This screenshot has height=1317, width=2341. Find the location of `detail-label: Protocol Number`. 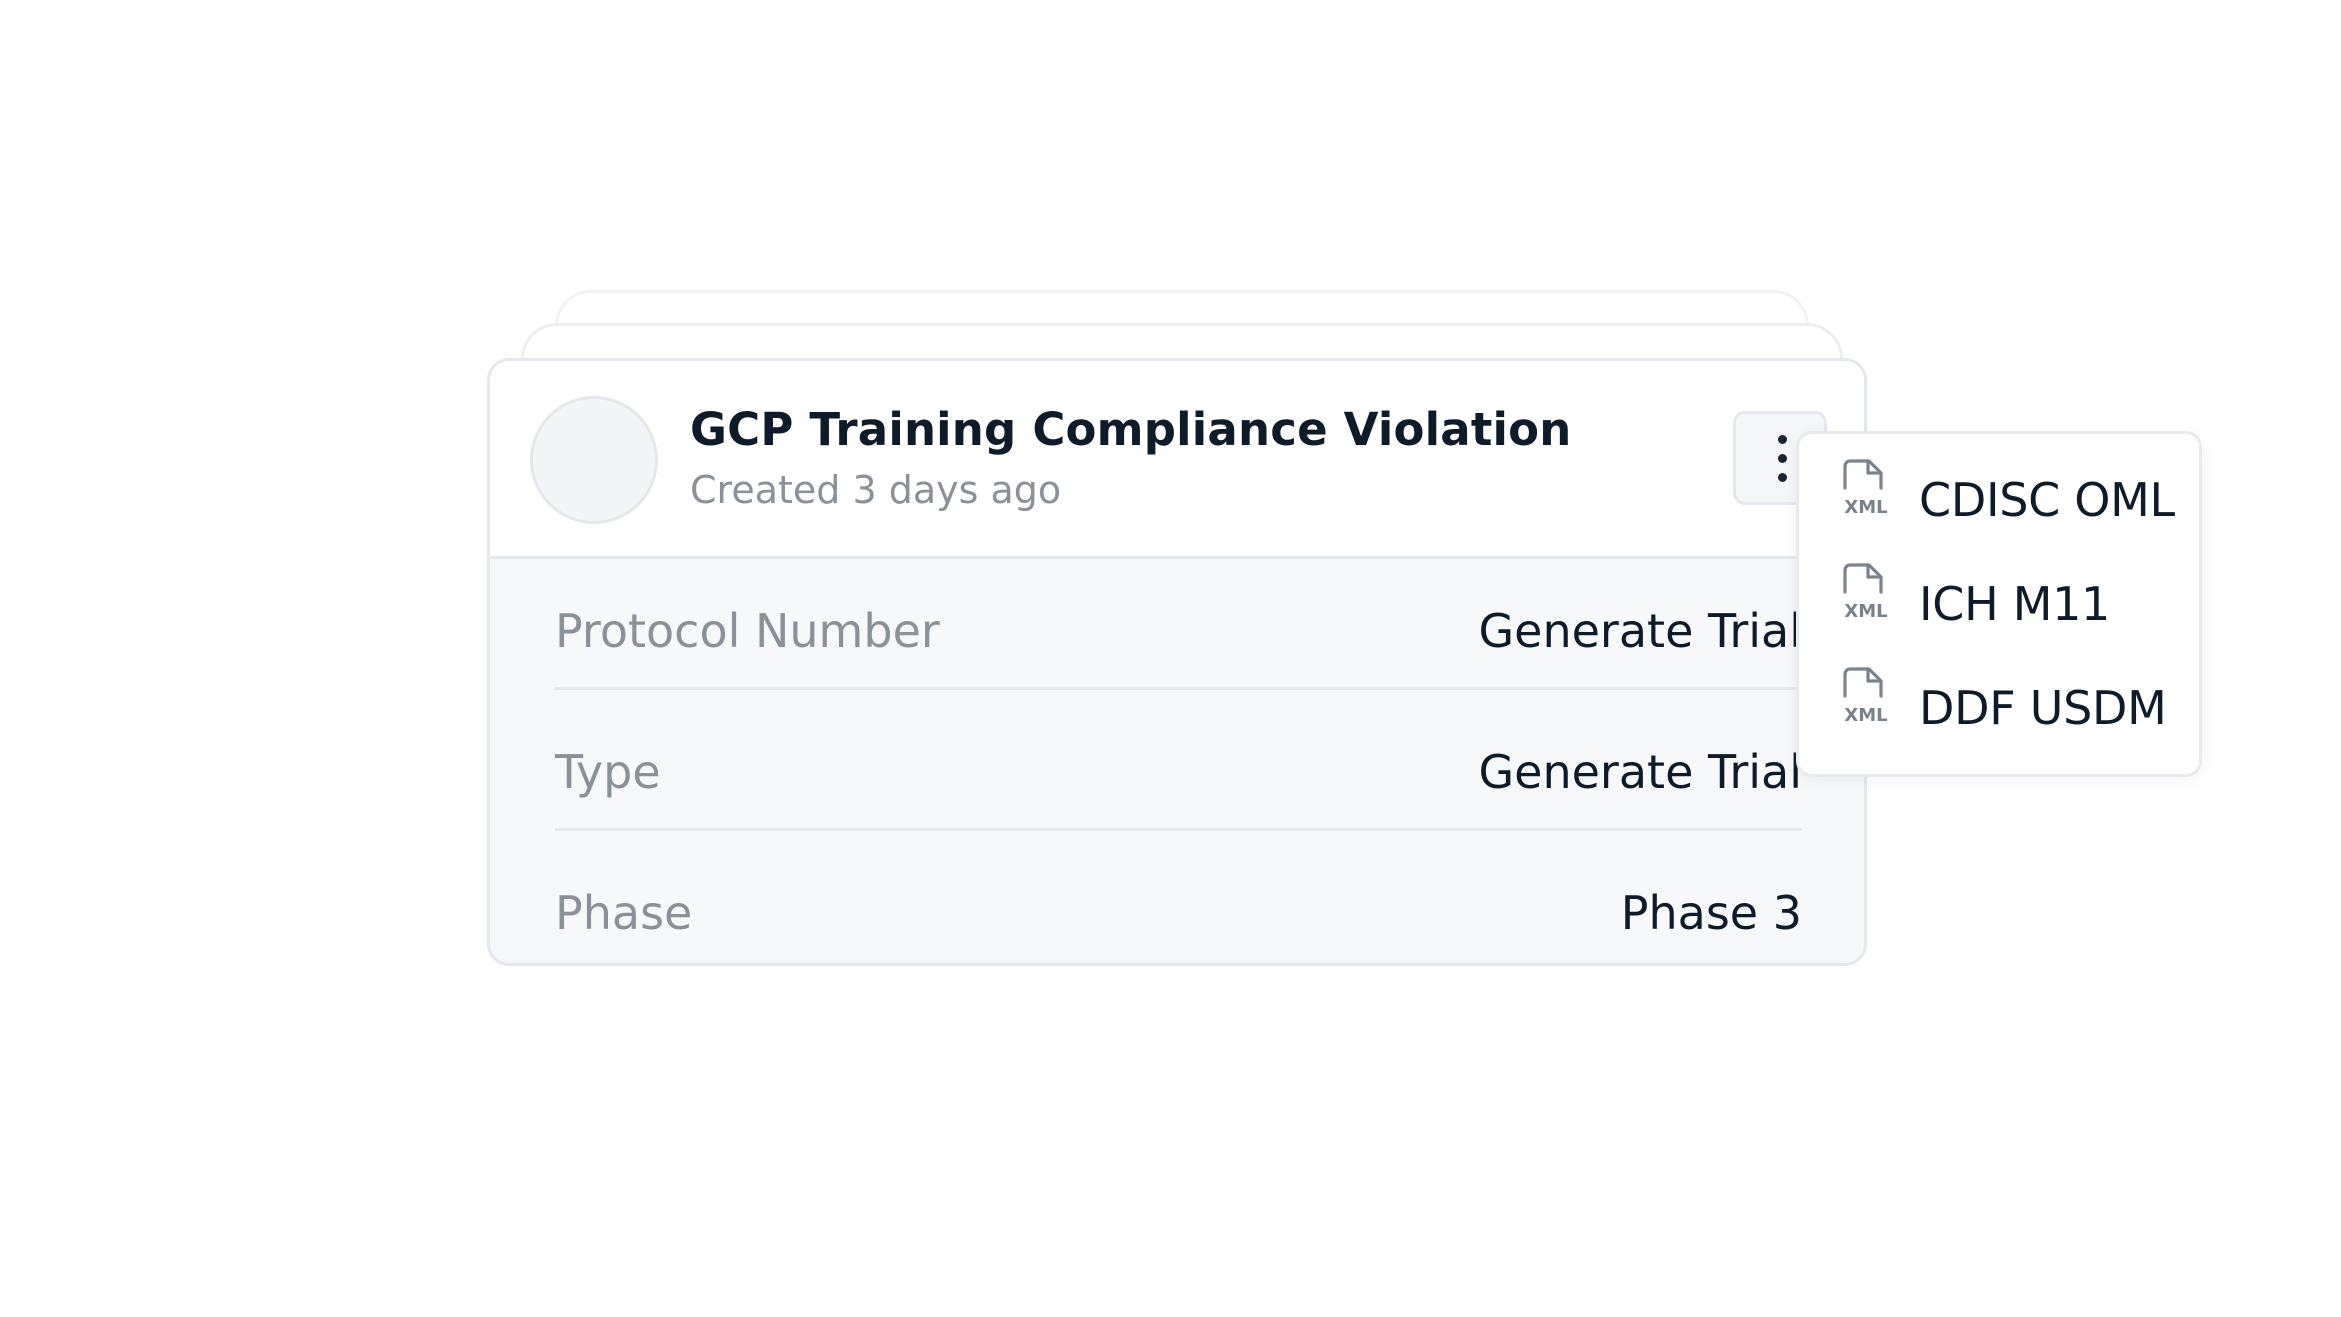

detail-label: Protocol Number is located at coordinates (747, 631).